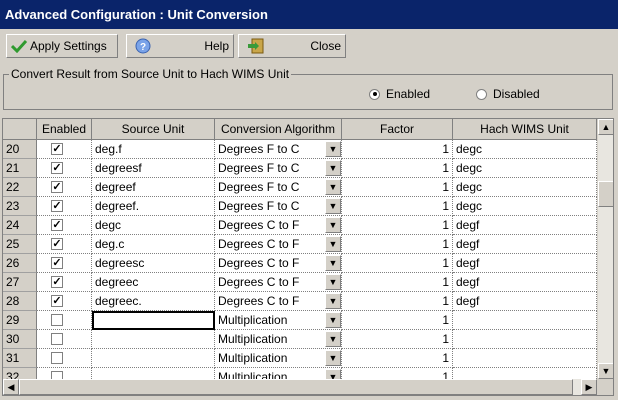  I want to click on source-unit-cell: degreesc, so click(153, 263).